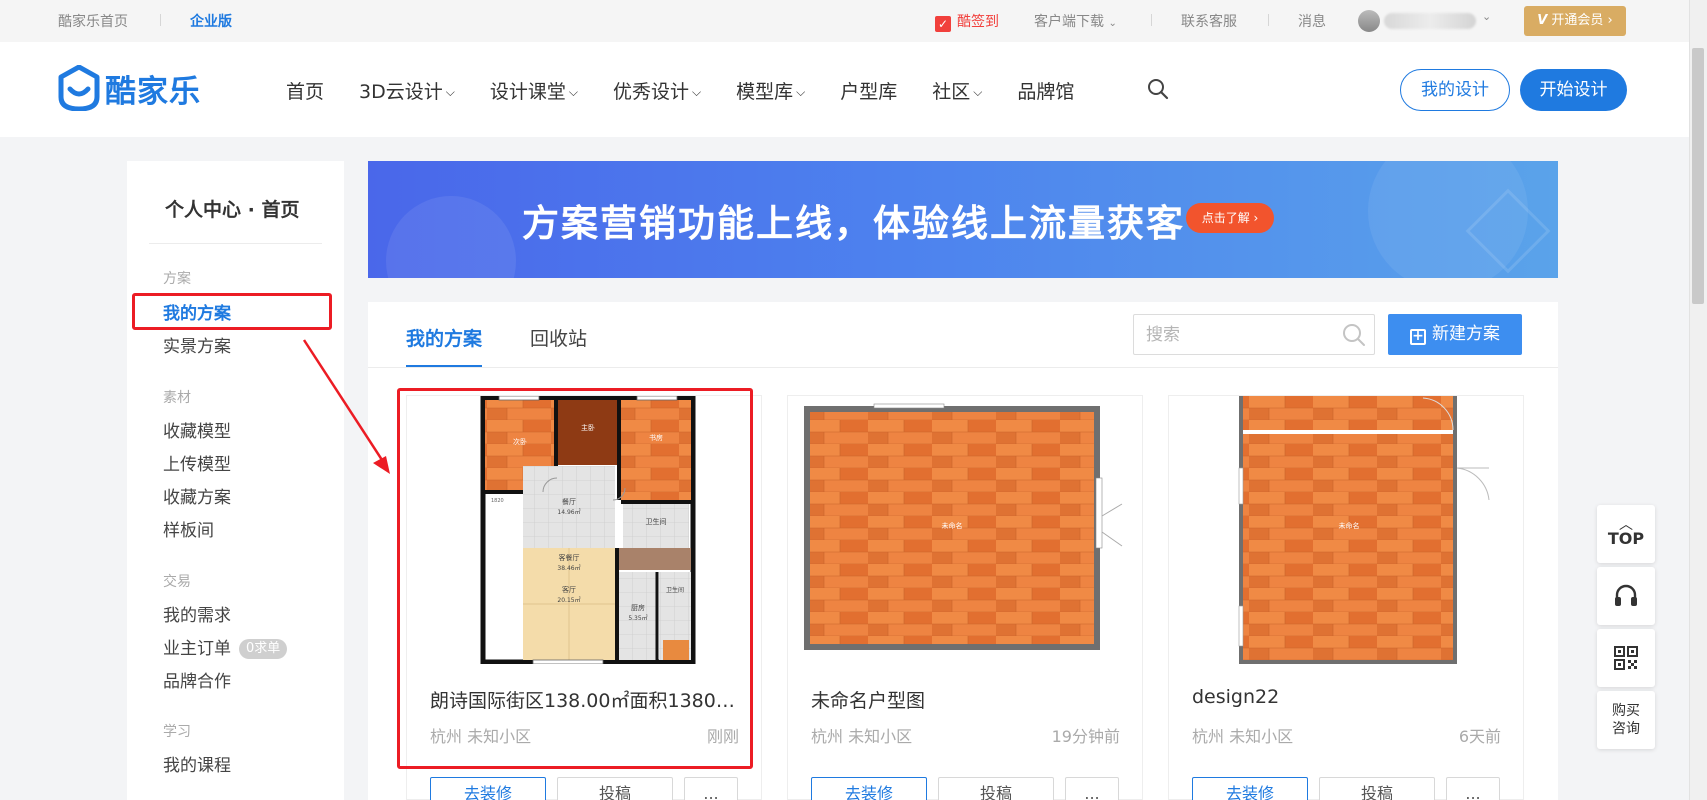 The image size is (1707, 800). I want to click on qrcode-button, so click(1626, 658).